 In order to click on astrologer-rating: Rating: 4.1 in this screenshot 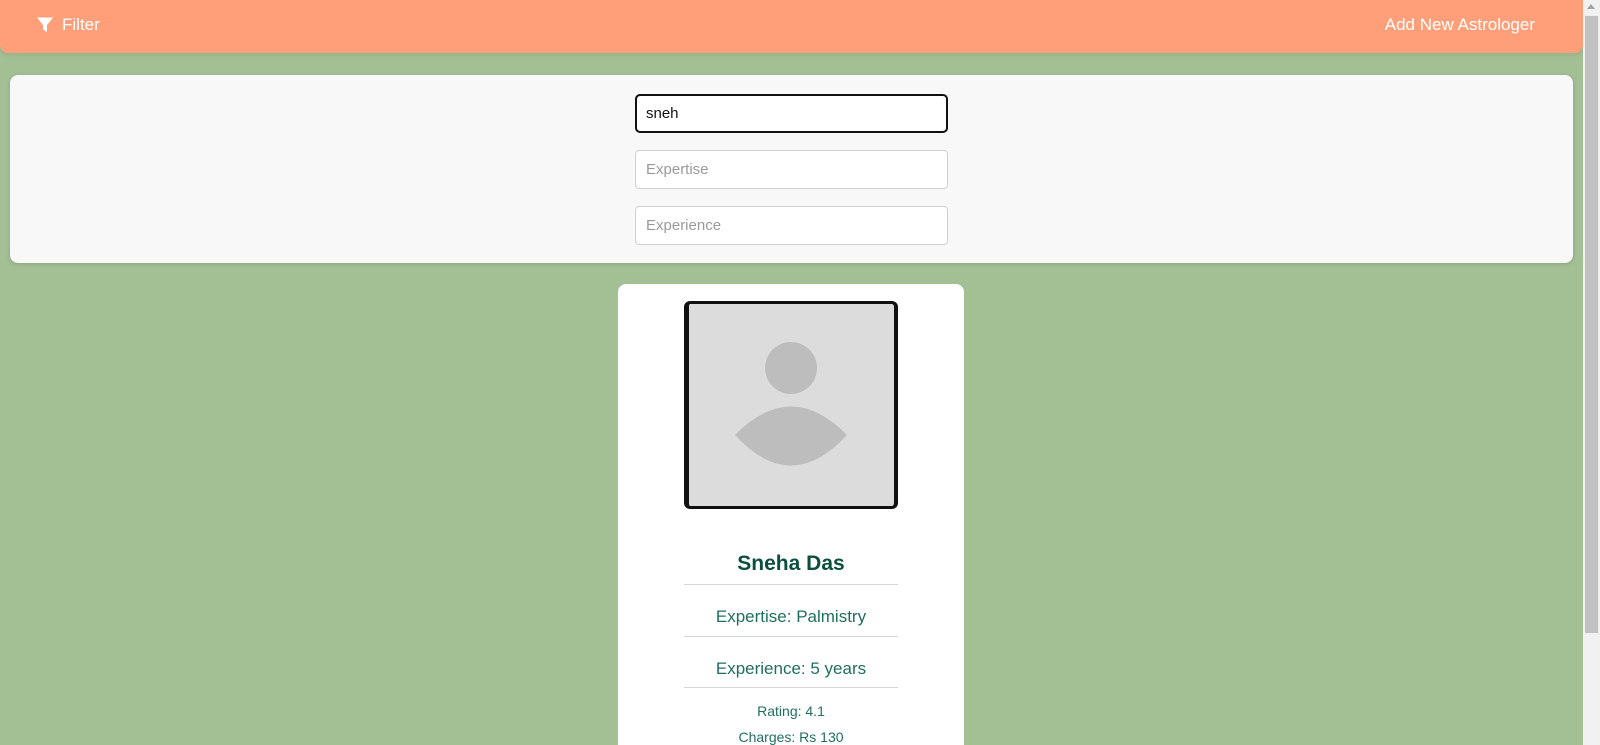, I will do `click(791, 711)`.